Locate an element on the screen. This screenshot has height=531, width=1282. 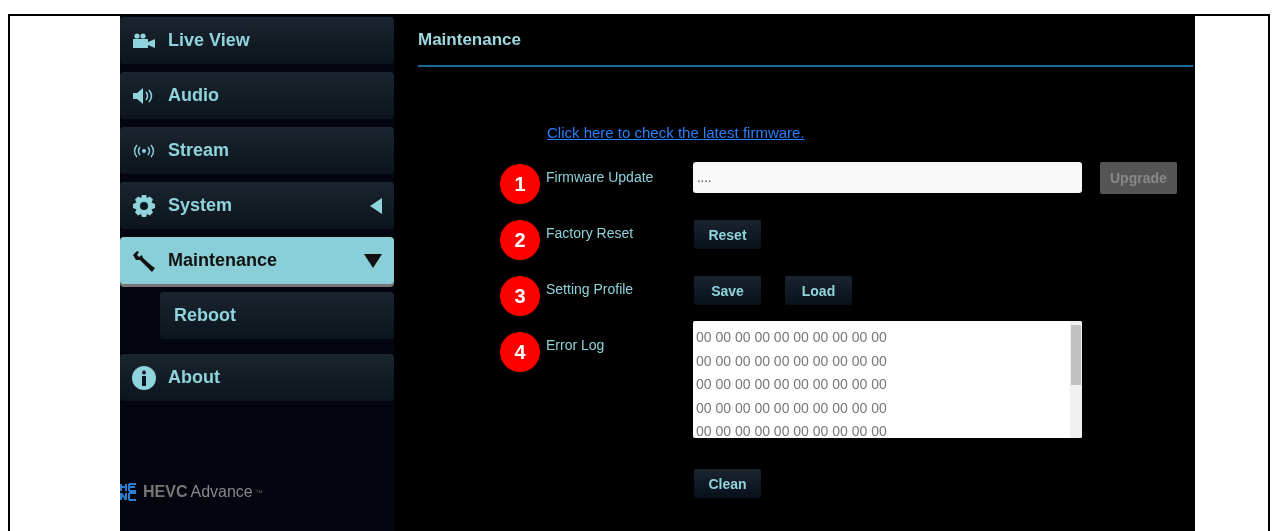
broadcast-icon is located at coordinates (144, 150).